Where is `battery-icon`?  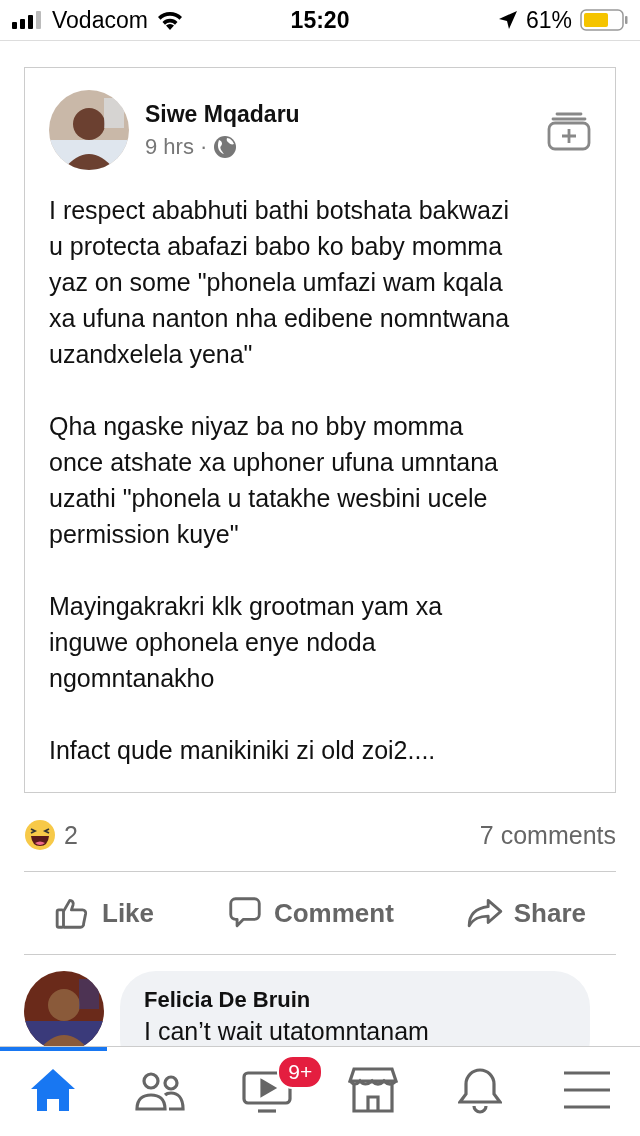
battery-icon is located at coordinates (604, 20).